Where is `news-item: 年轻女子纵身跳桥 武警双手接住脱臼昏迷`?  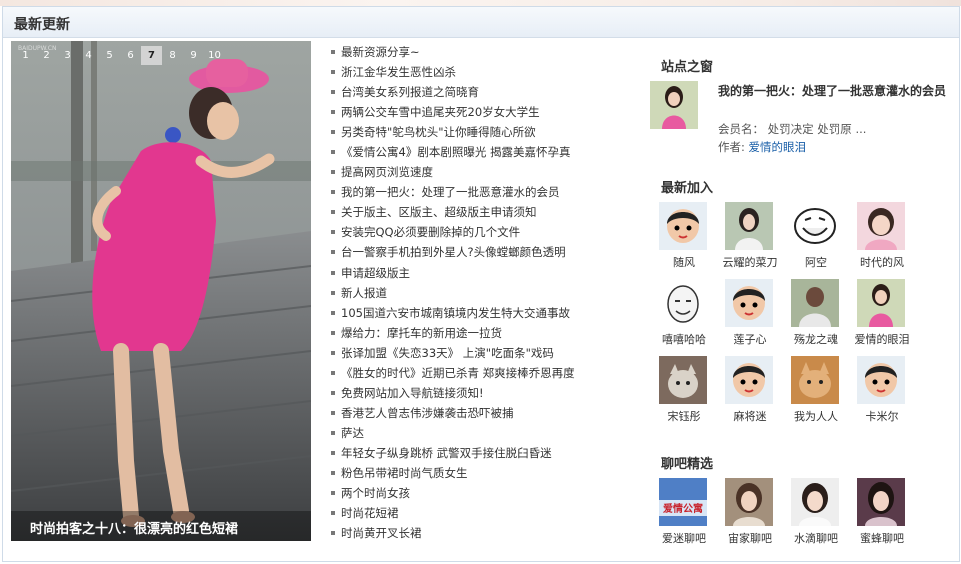
news-item: 年轻女子纵身跳桥 武警双手接住脱臼昏迷 is located at coordinates (480, 453).